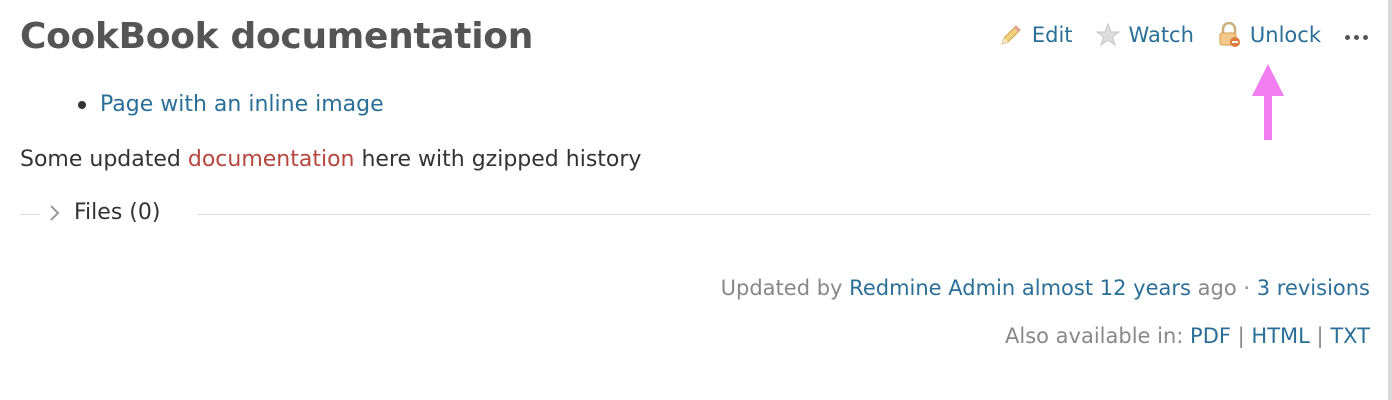 The height and width of the screenshot is (400, 1392). I want to click on annotation-arrow-icon, so click(1268, 102).